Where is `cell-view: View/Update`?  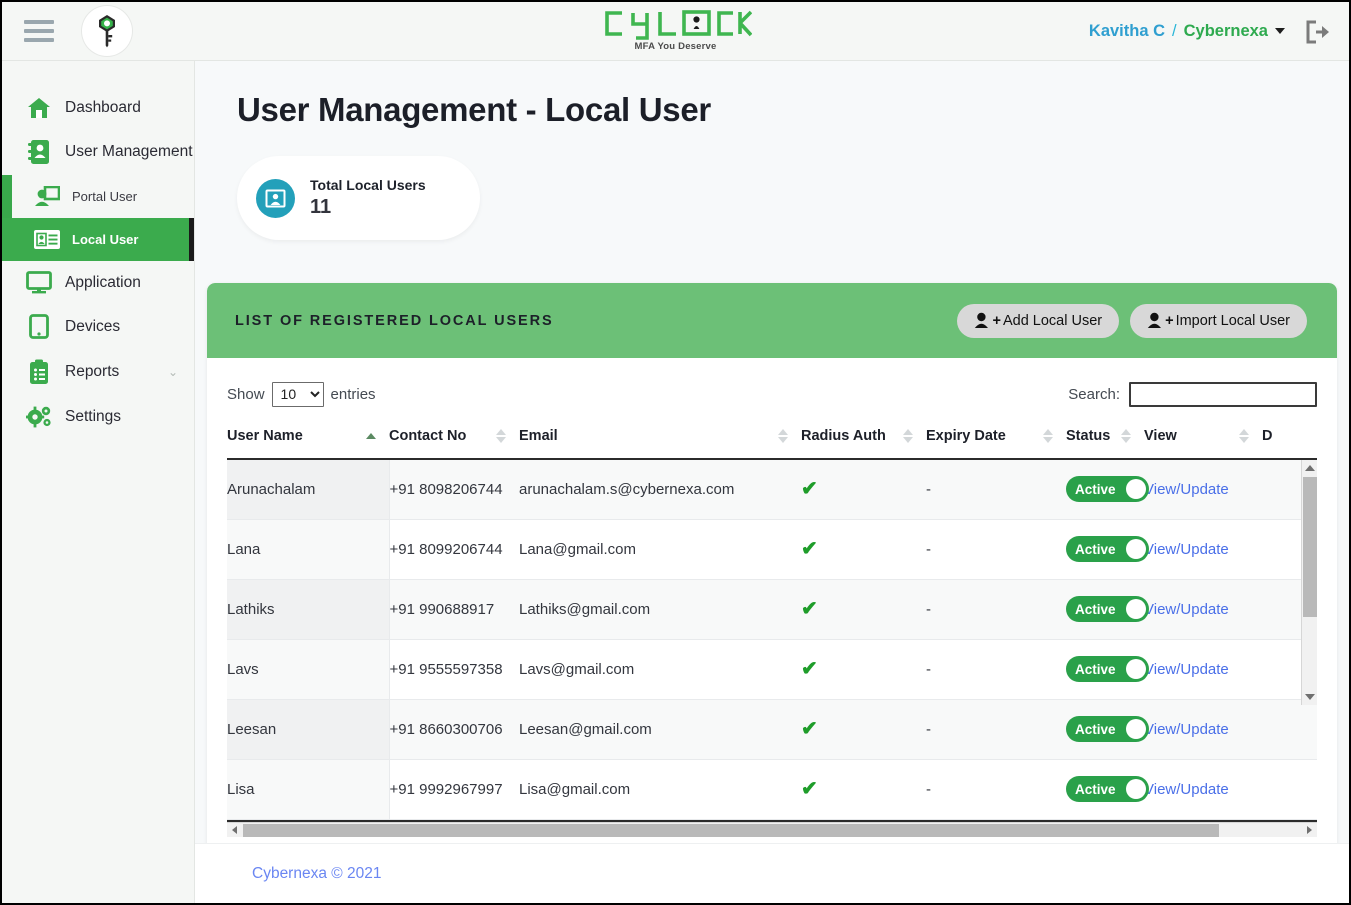
cell-view: View/Update is located at coordinates (1203, 549).